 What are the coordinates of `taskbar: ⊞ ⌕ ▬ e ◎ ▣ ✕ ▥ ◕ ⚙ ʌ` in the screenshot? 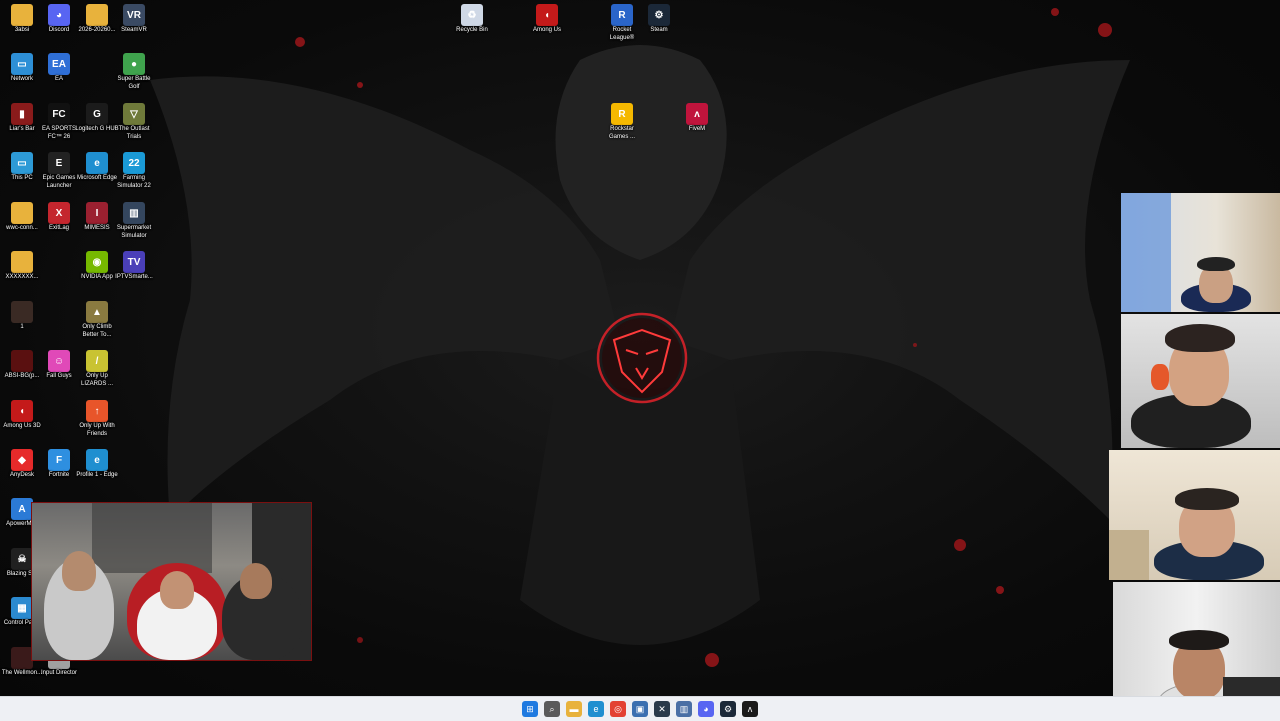 It's located at (640, 708).